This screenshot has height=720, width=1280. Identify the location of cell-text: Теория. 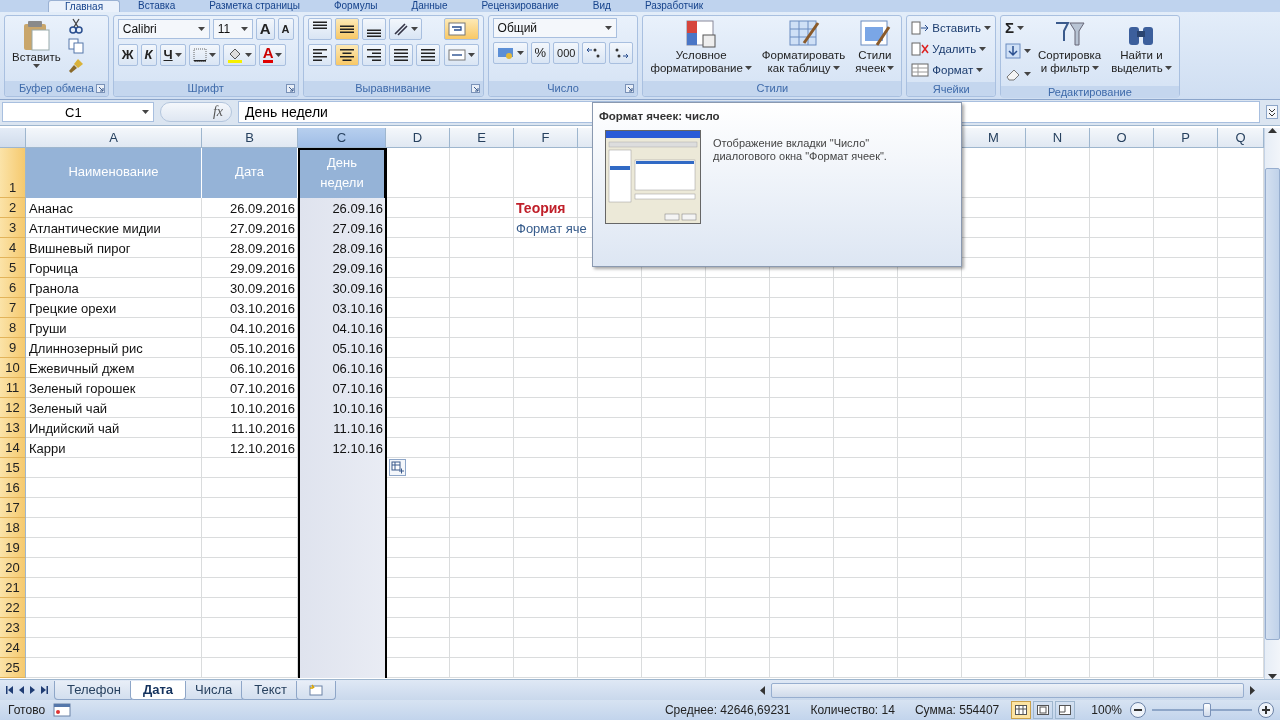
(541, 207).